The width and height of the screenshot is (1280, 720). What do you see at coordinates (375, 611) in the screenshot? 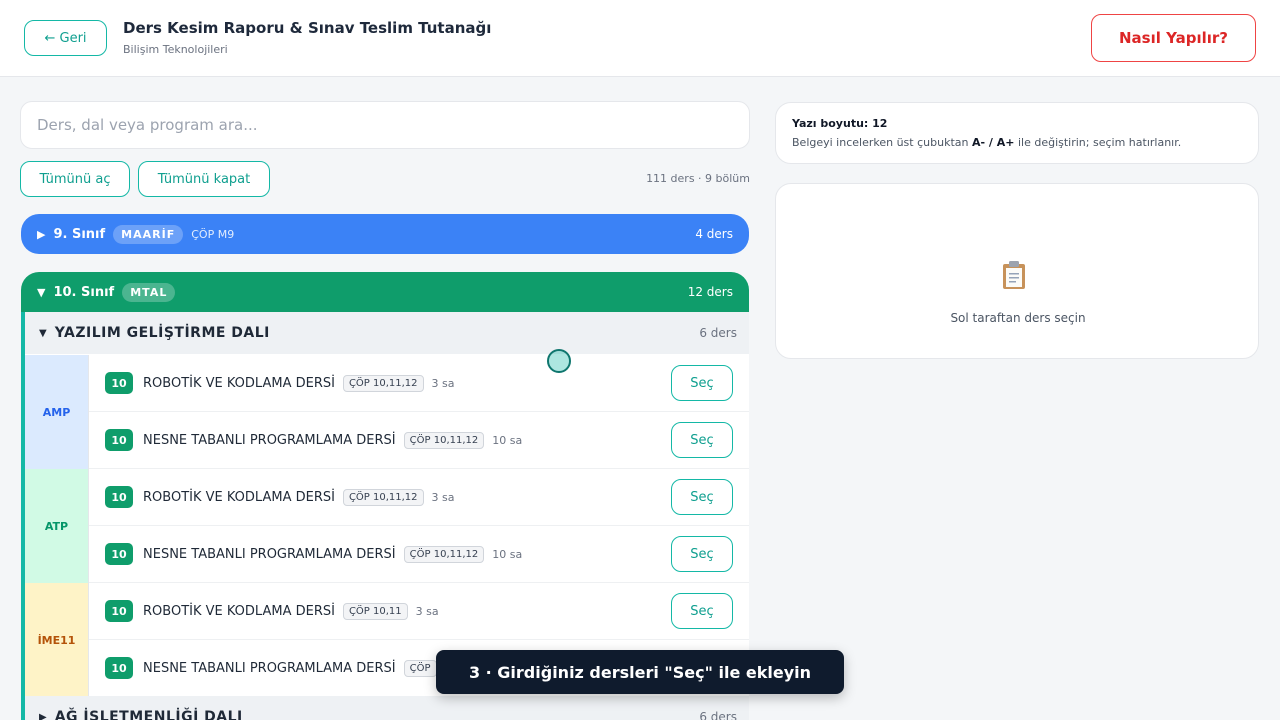
I see `cop-tag: ÇÖP 10,11` at bounding box center [375, 611].